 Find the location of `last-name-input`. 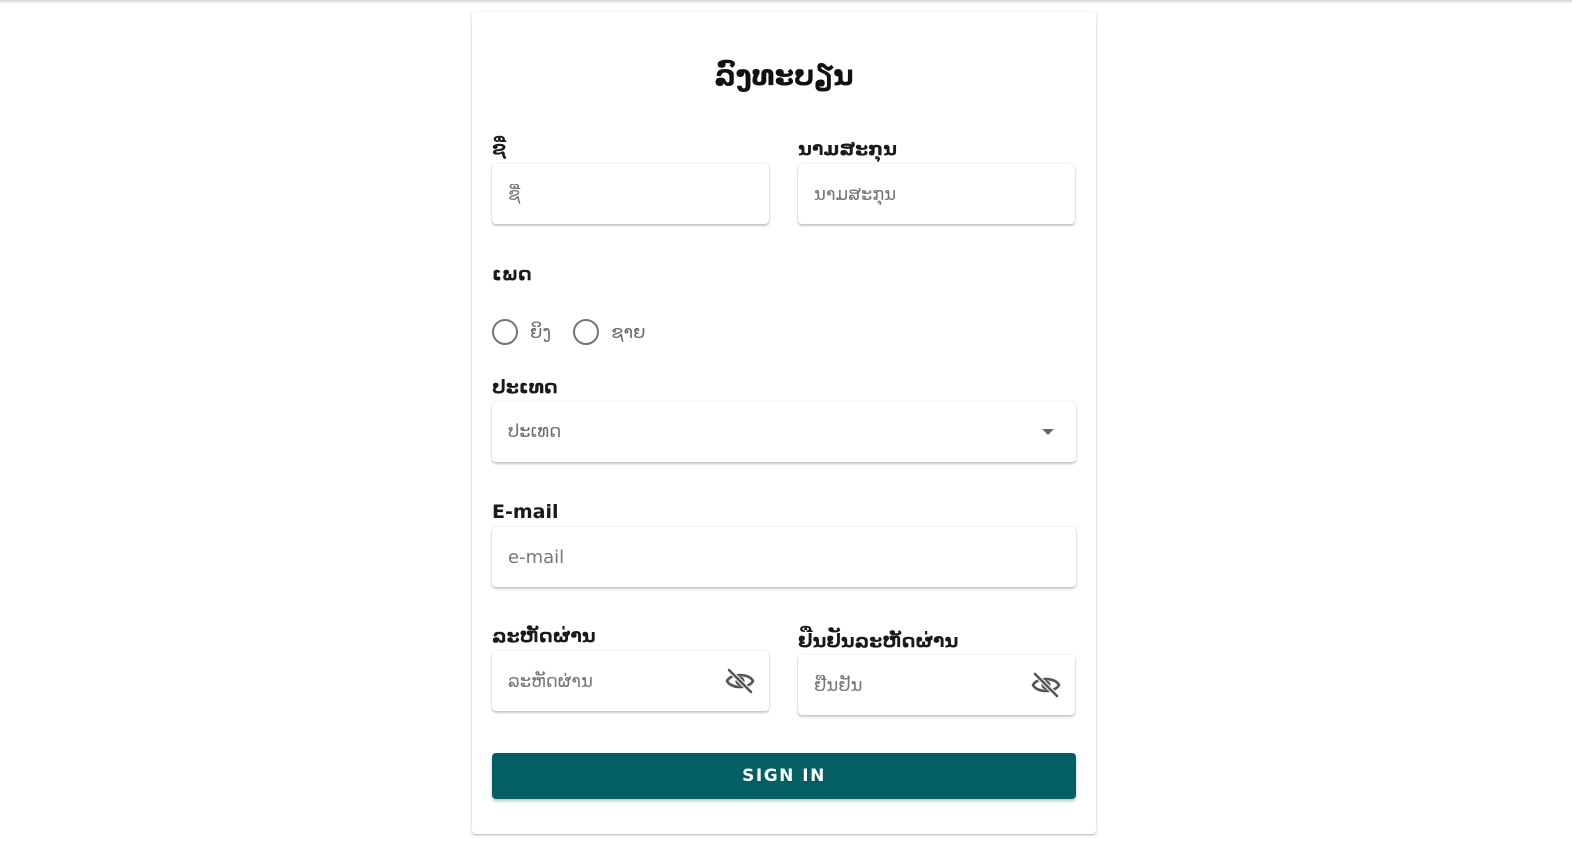

last-name-input is located at coordinates (936, 194).